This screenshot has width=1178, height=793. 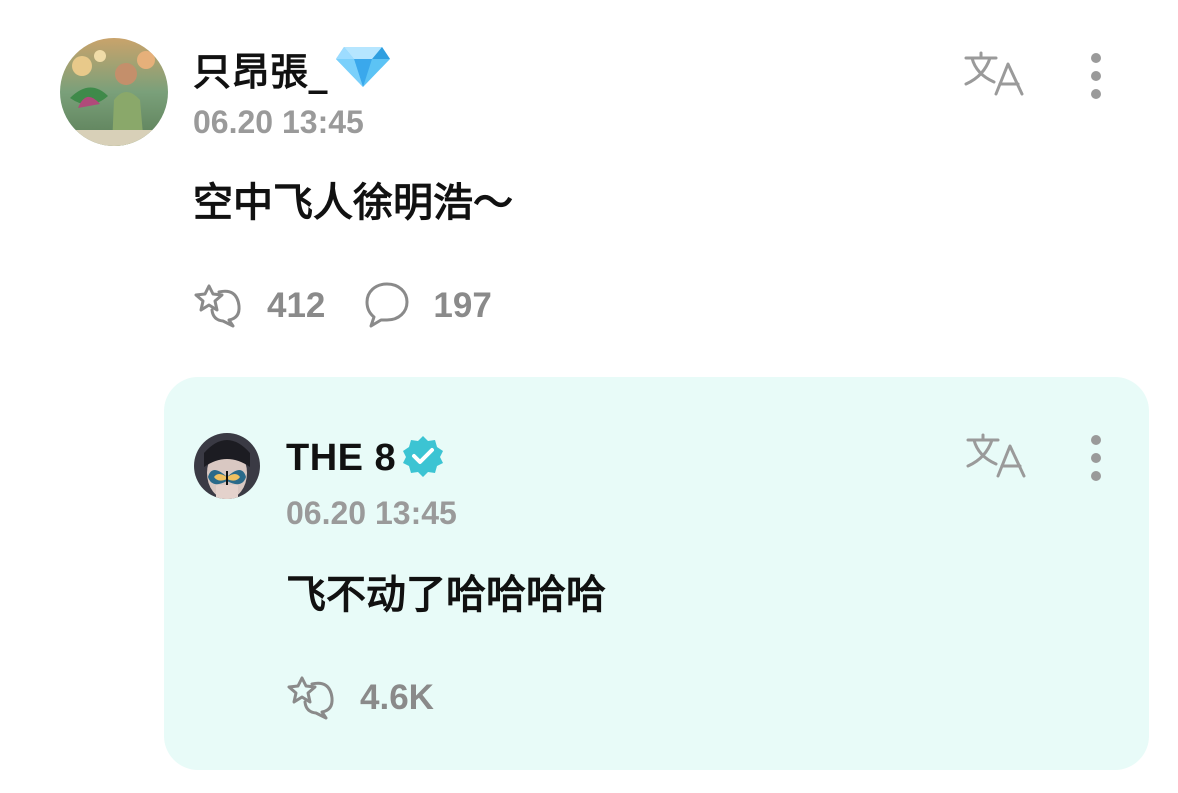 I want to click on like-button: 412, so click(x=259, y=306).